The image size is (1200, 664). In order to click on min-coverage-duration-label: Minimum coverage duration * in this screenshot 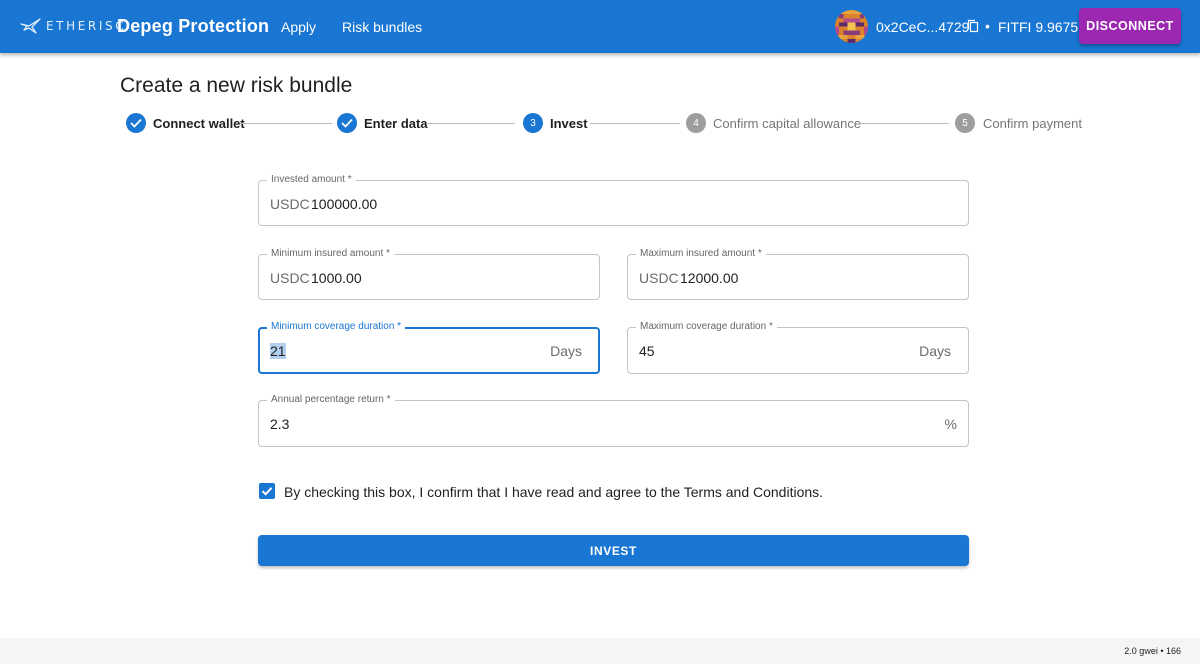, I will do `click(336, 327)`.